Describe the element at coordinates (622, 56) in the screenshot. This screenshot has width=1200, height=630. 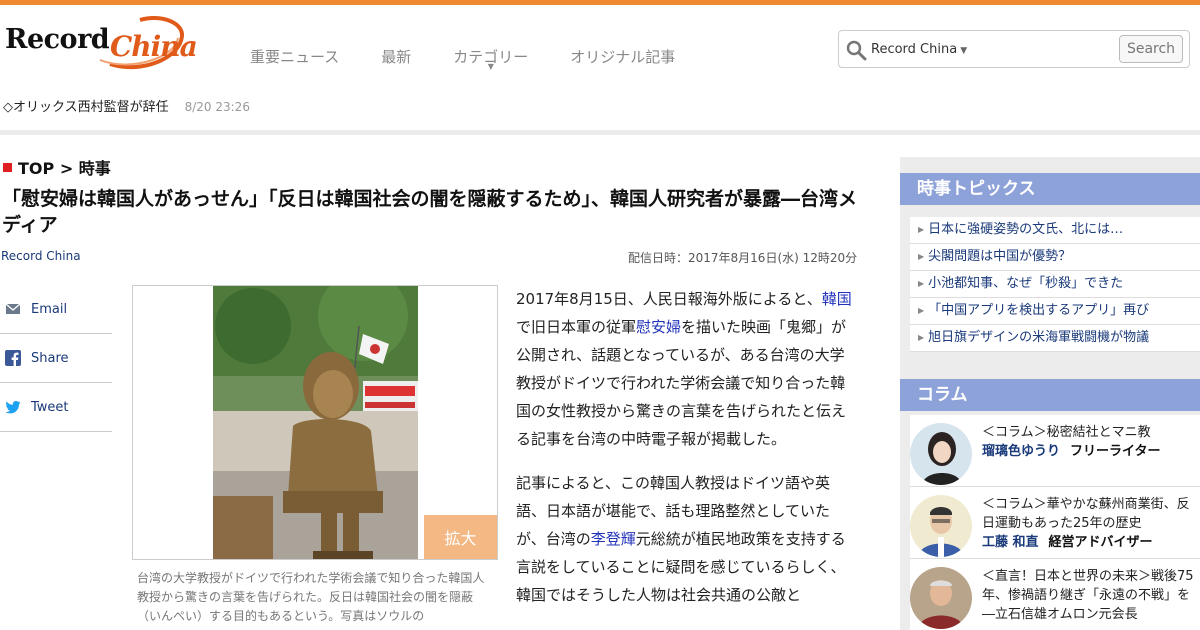
I see `nav-original-articles: オリジナル記事` at that location.